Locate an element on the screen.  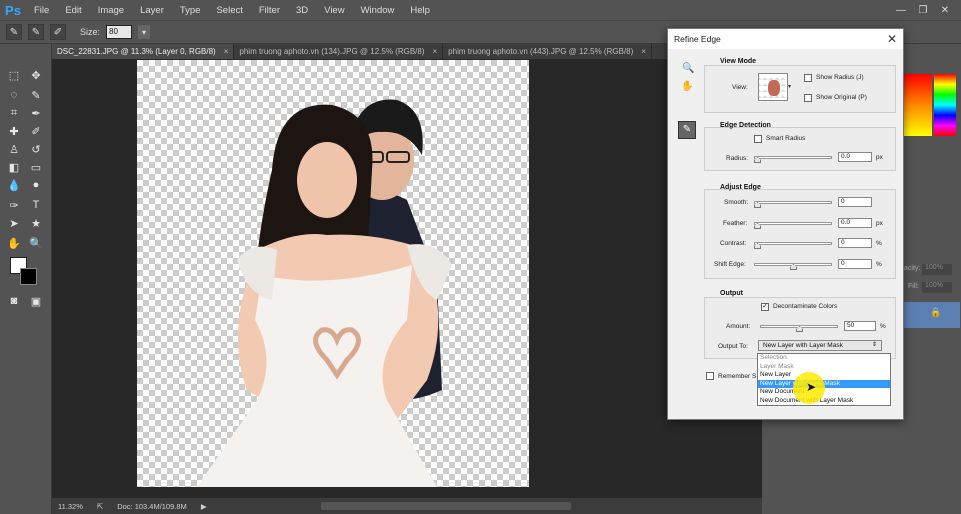
type-tool-icon: T is located at coordinates (36, 205).